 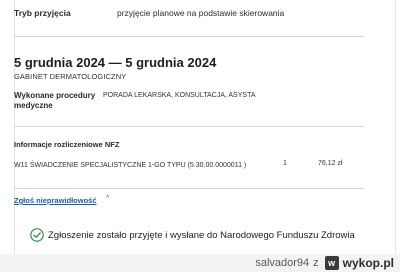 What do you see at coordinates (179, 95) in the screenshot?
I see `procedures-value: PORADA LEKARSKA, KONSULTACJA, ASYSTA` at bounding box center [179, 95].